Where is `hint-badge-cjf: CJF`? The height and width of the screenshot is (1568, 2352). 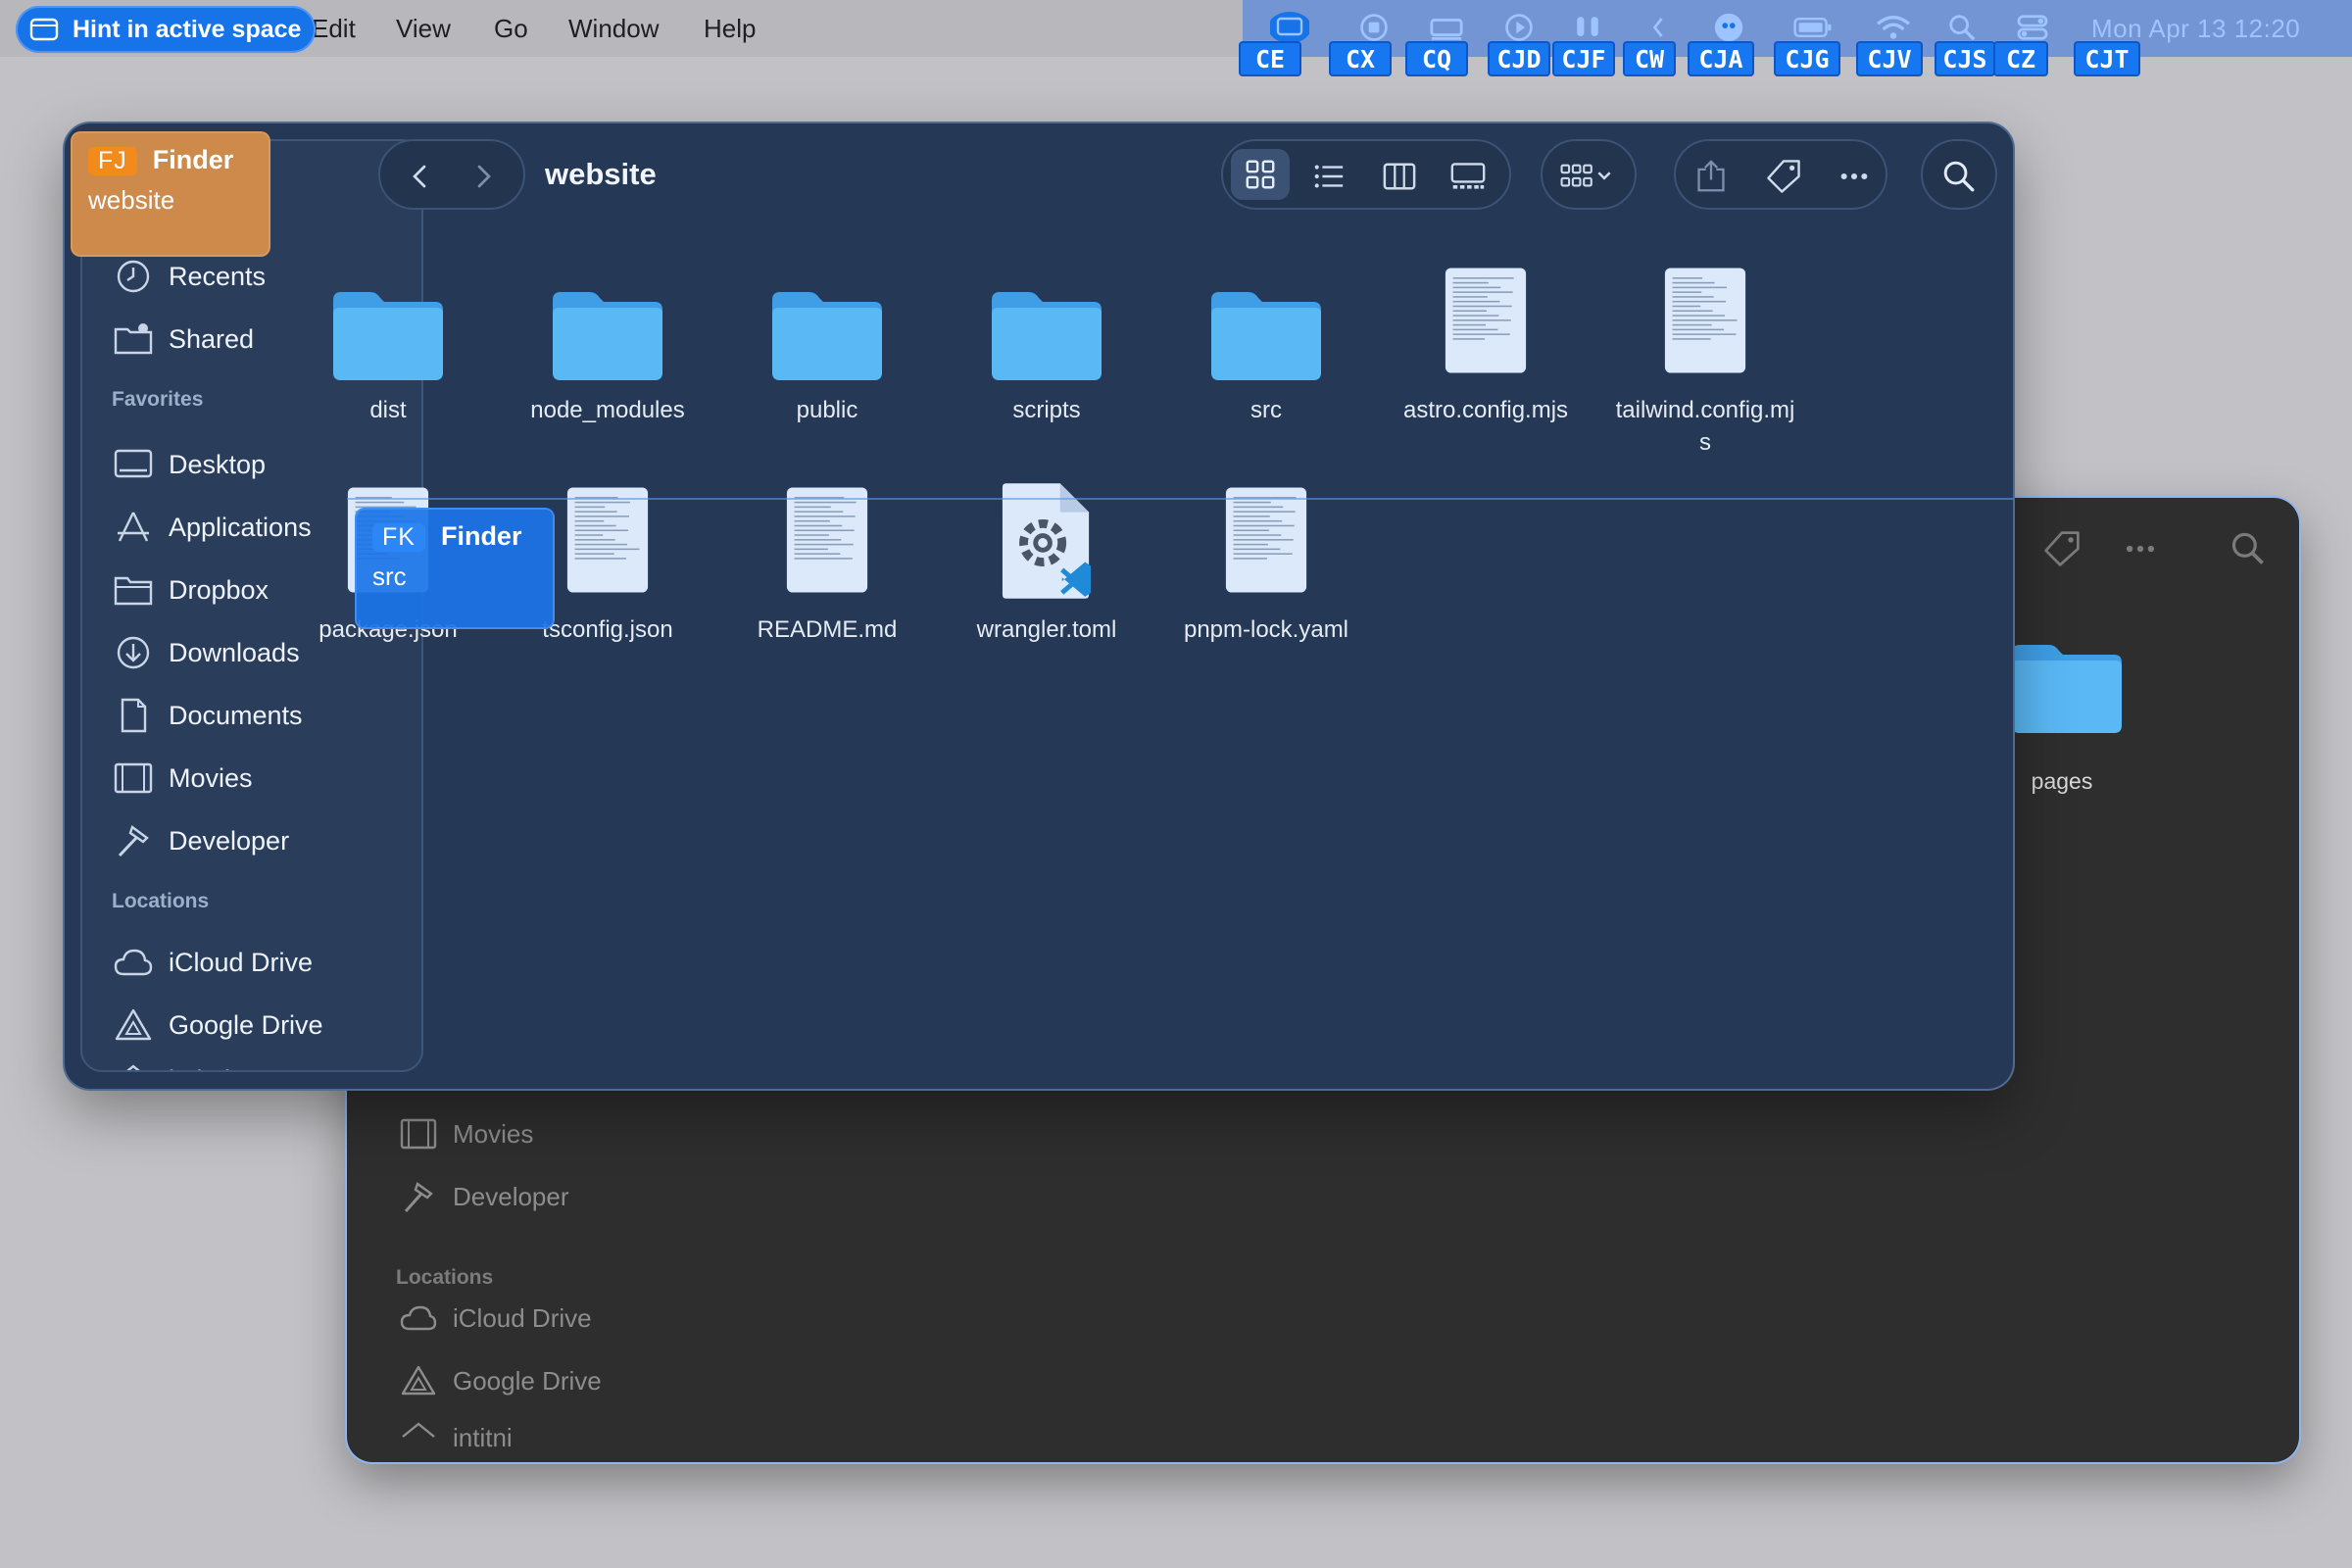 hint-badge-cjf: CJF is located at coordinates (1583, 58).